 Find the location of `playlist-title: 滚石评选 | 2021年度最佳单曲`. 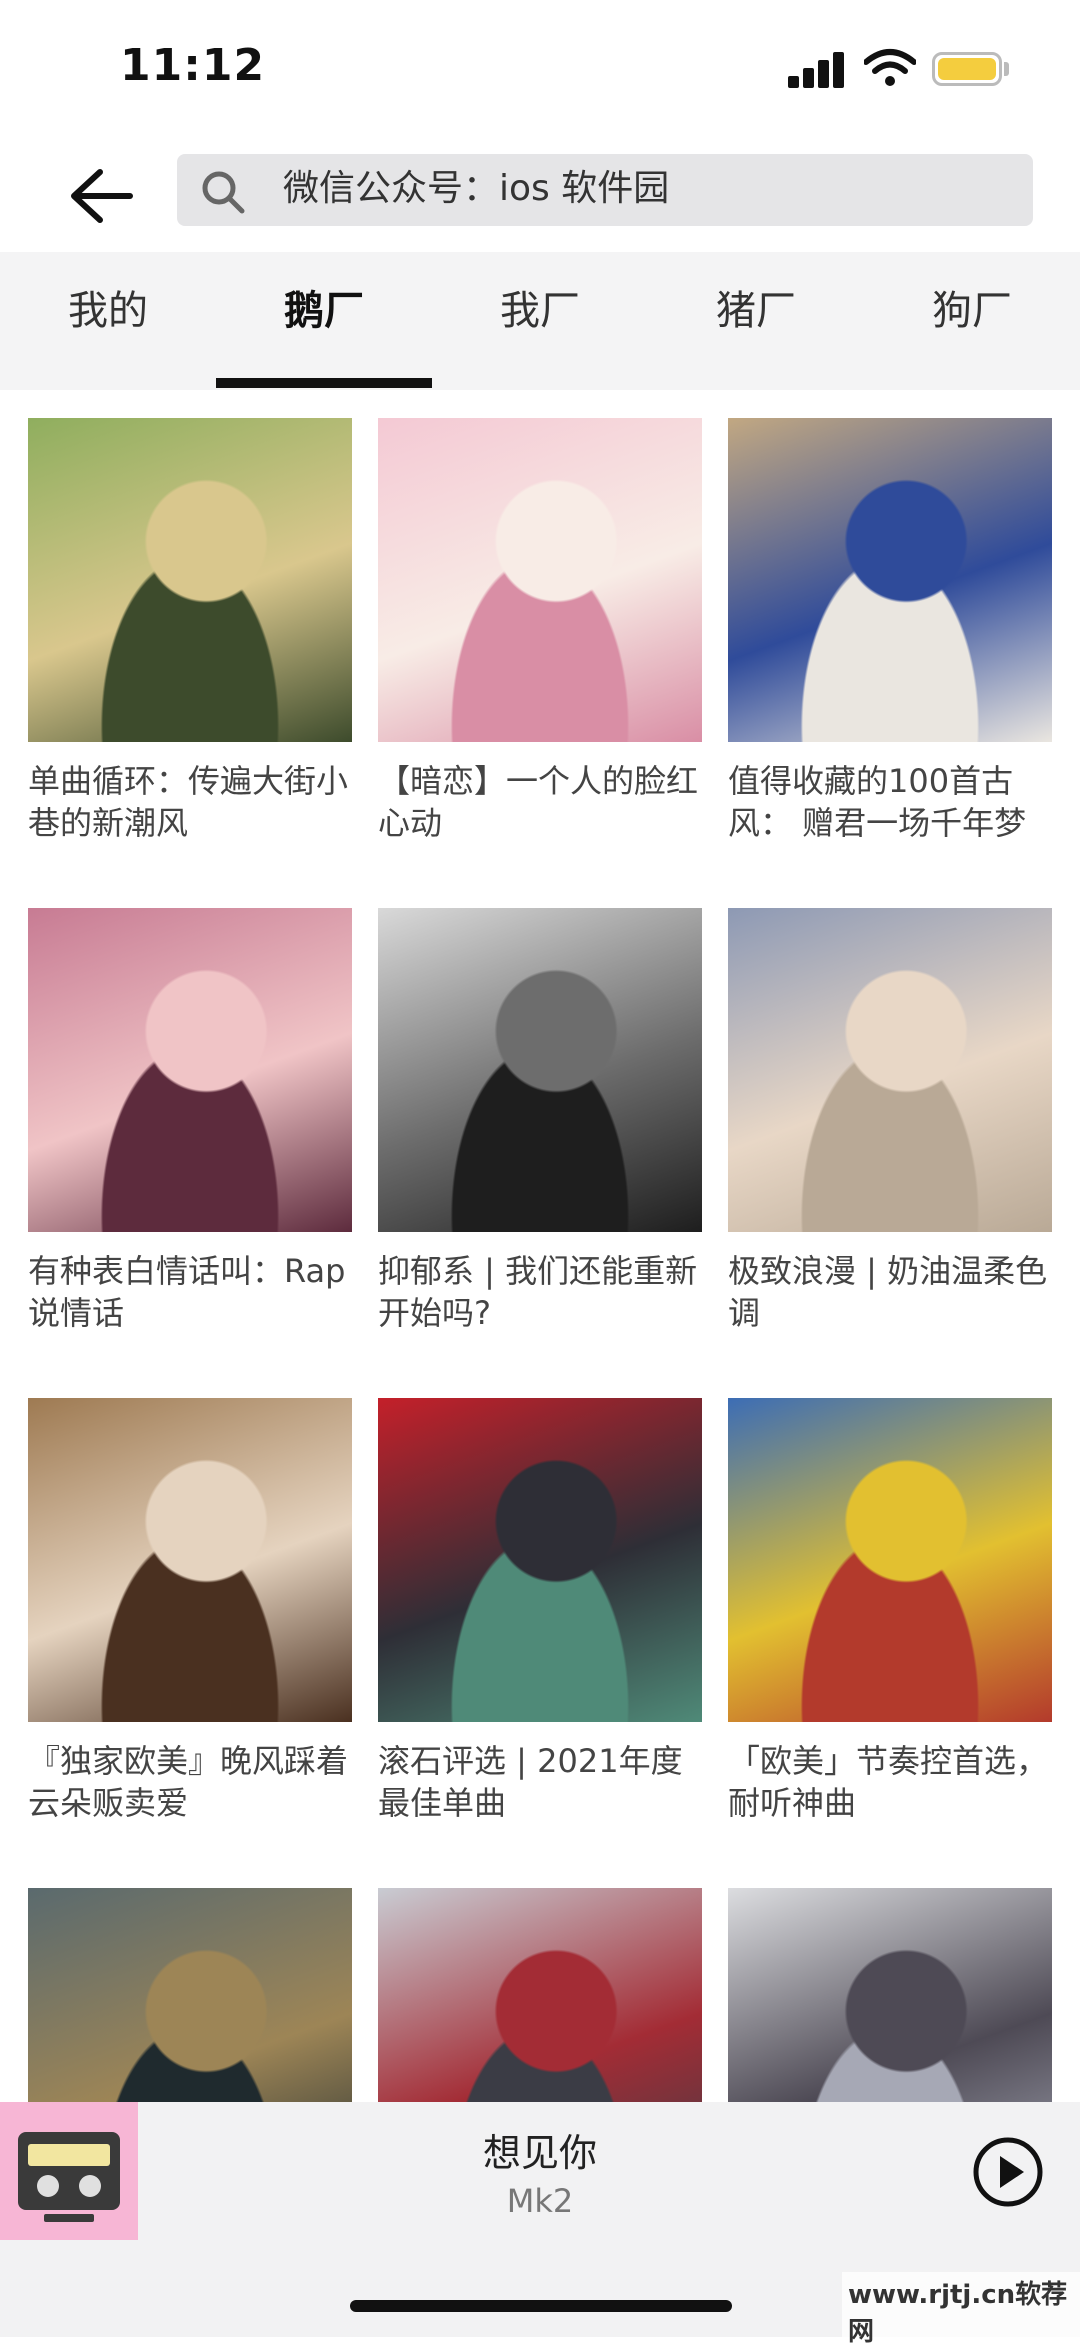

playlist-title: 滚石评选 | 2021年度最佳单曲 is located at coordinates (530, 1782).